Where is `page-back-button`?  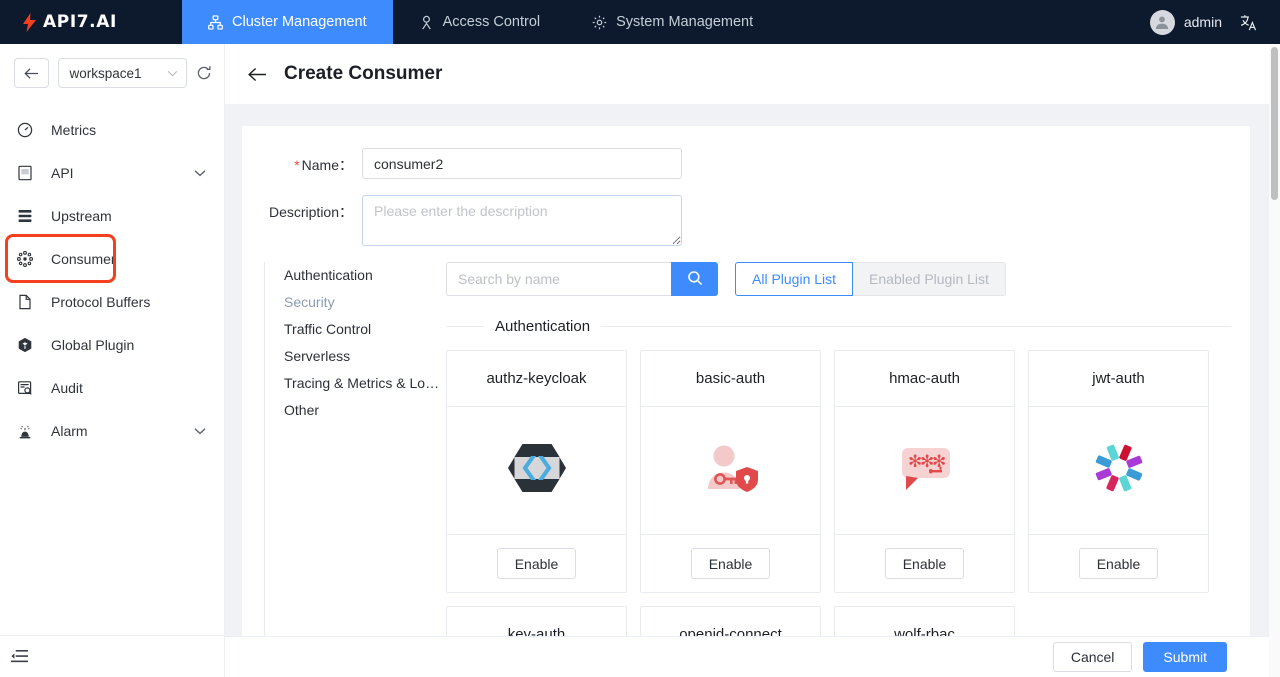
page-back-button is located at coordinates (257, 74).